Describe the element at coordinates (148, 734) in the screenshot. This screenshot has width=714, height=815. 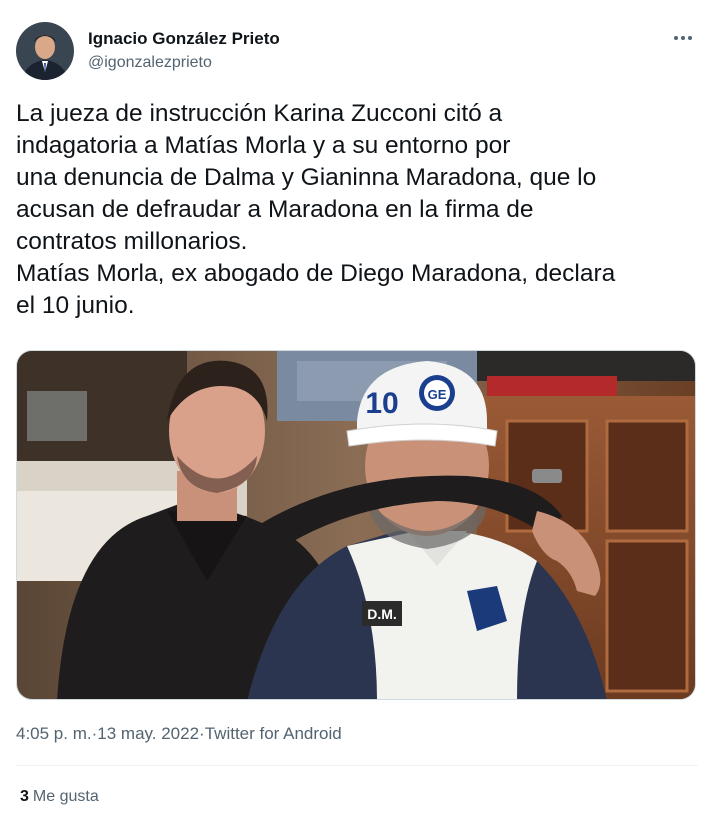
I see `tweet-date: 13 may. 2022` at that location.